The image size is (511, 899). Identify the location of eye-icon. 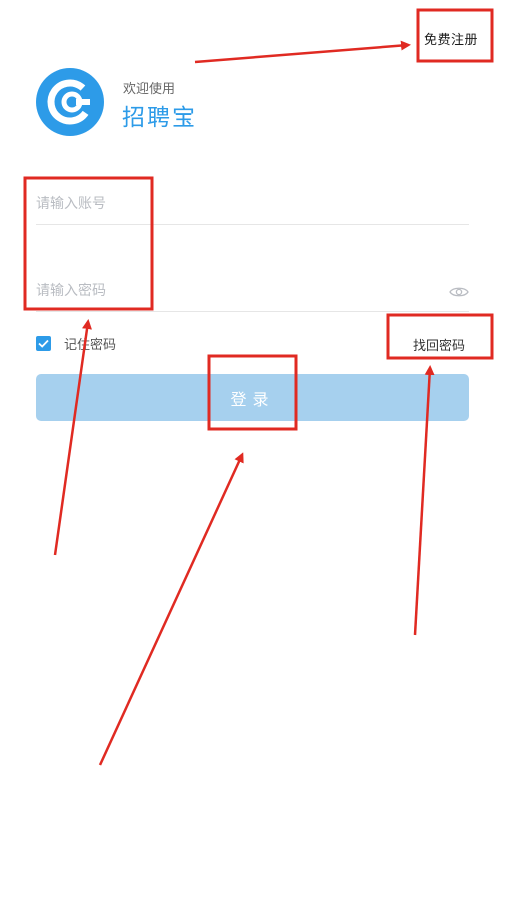
(459, 292).